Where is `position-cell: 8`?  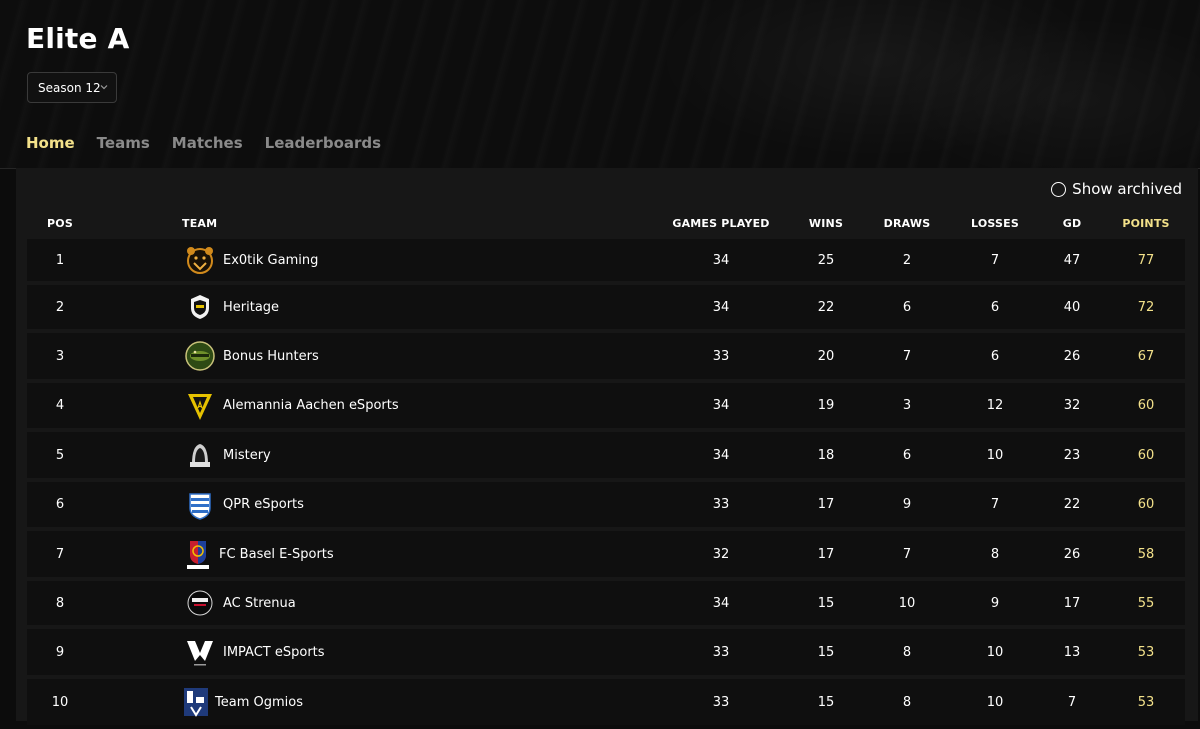 position-cell: 8 is located at coordinates (60, 603).